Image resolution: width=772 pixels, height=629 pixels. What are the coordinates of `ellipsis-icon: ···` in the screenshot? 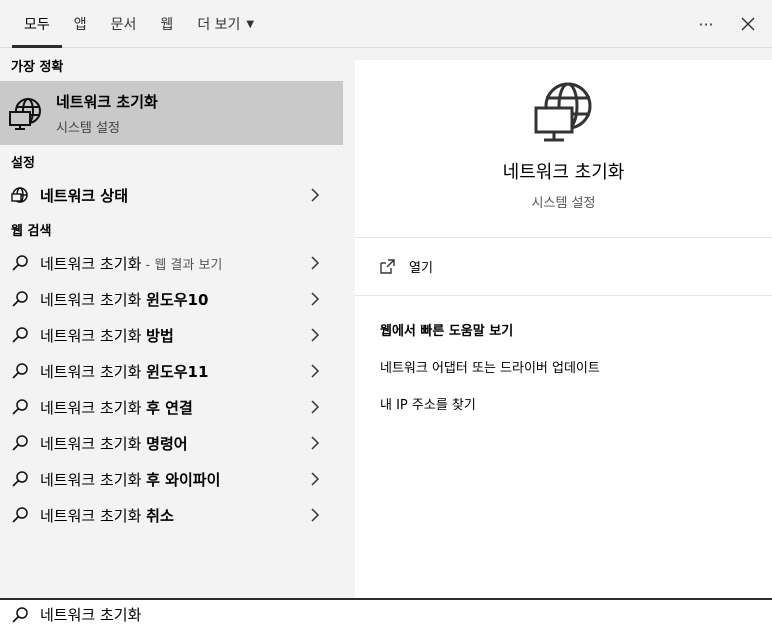 It's located at (706, 24).